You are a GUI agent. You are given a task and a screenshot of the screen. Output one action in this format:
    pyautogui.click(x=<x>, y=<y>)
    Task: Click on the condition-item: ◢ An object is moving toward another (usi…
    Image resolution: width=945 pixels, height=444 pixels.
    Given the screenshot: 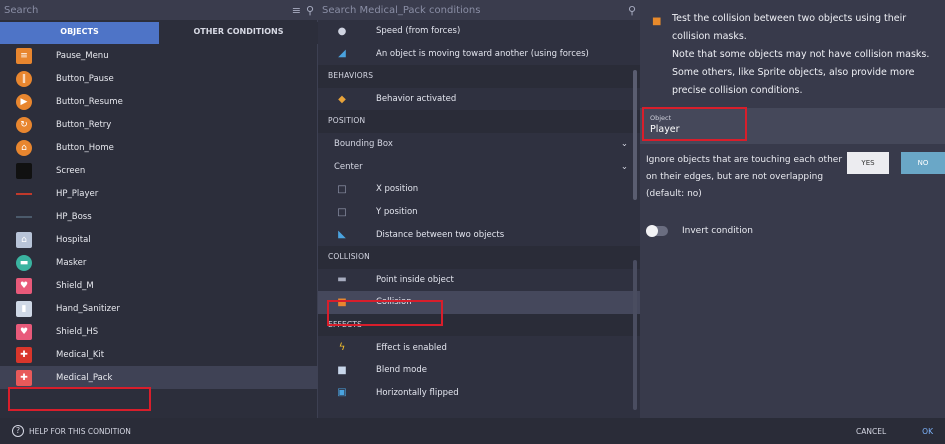 What is the action you would take?
    pyautogui.click(x=479, y=54)
    